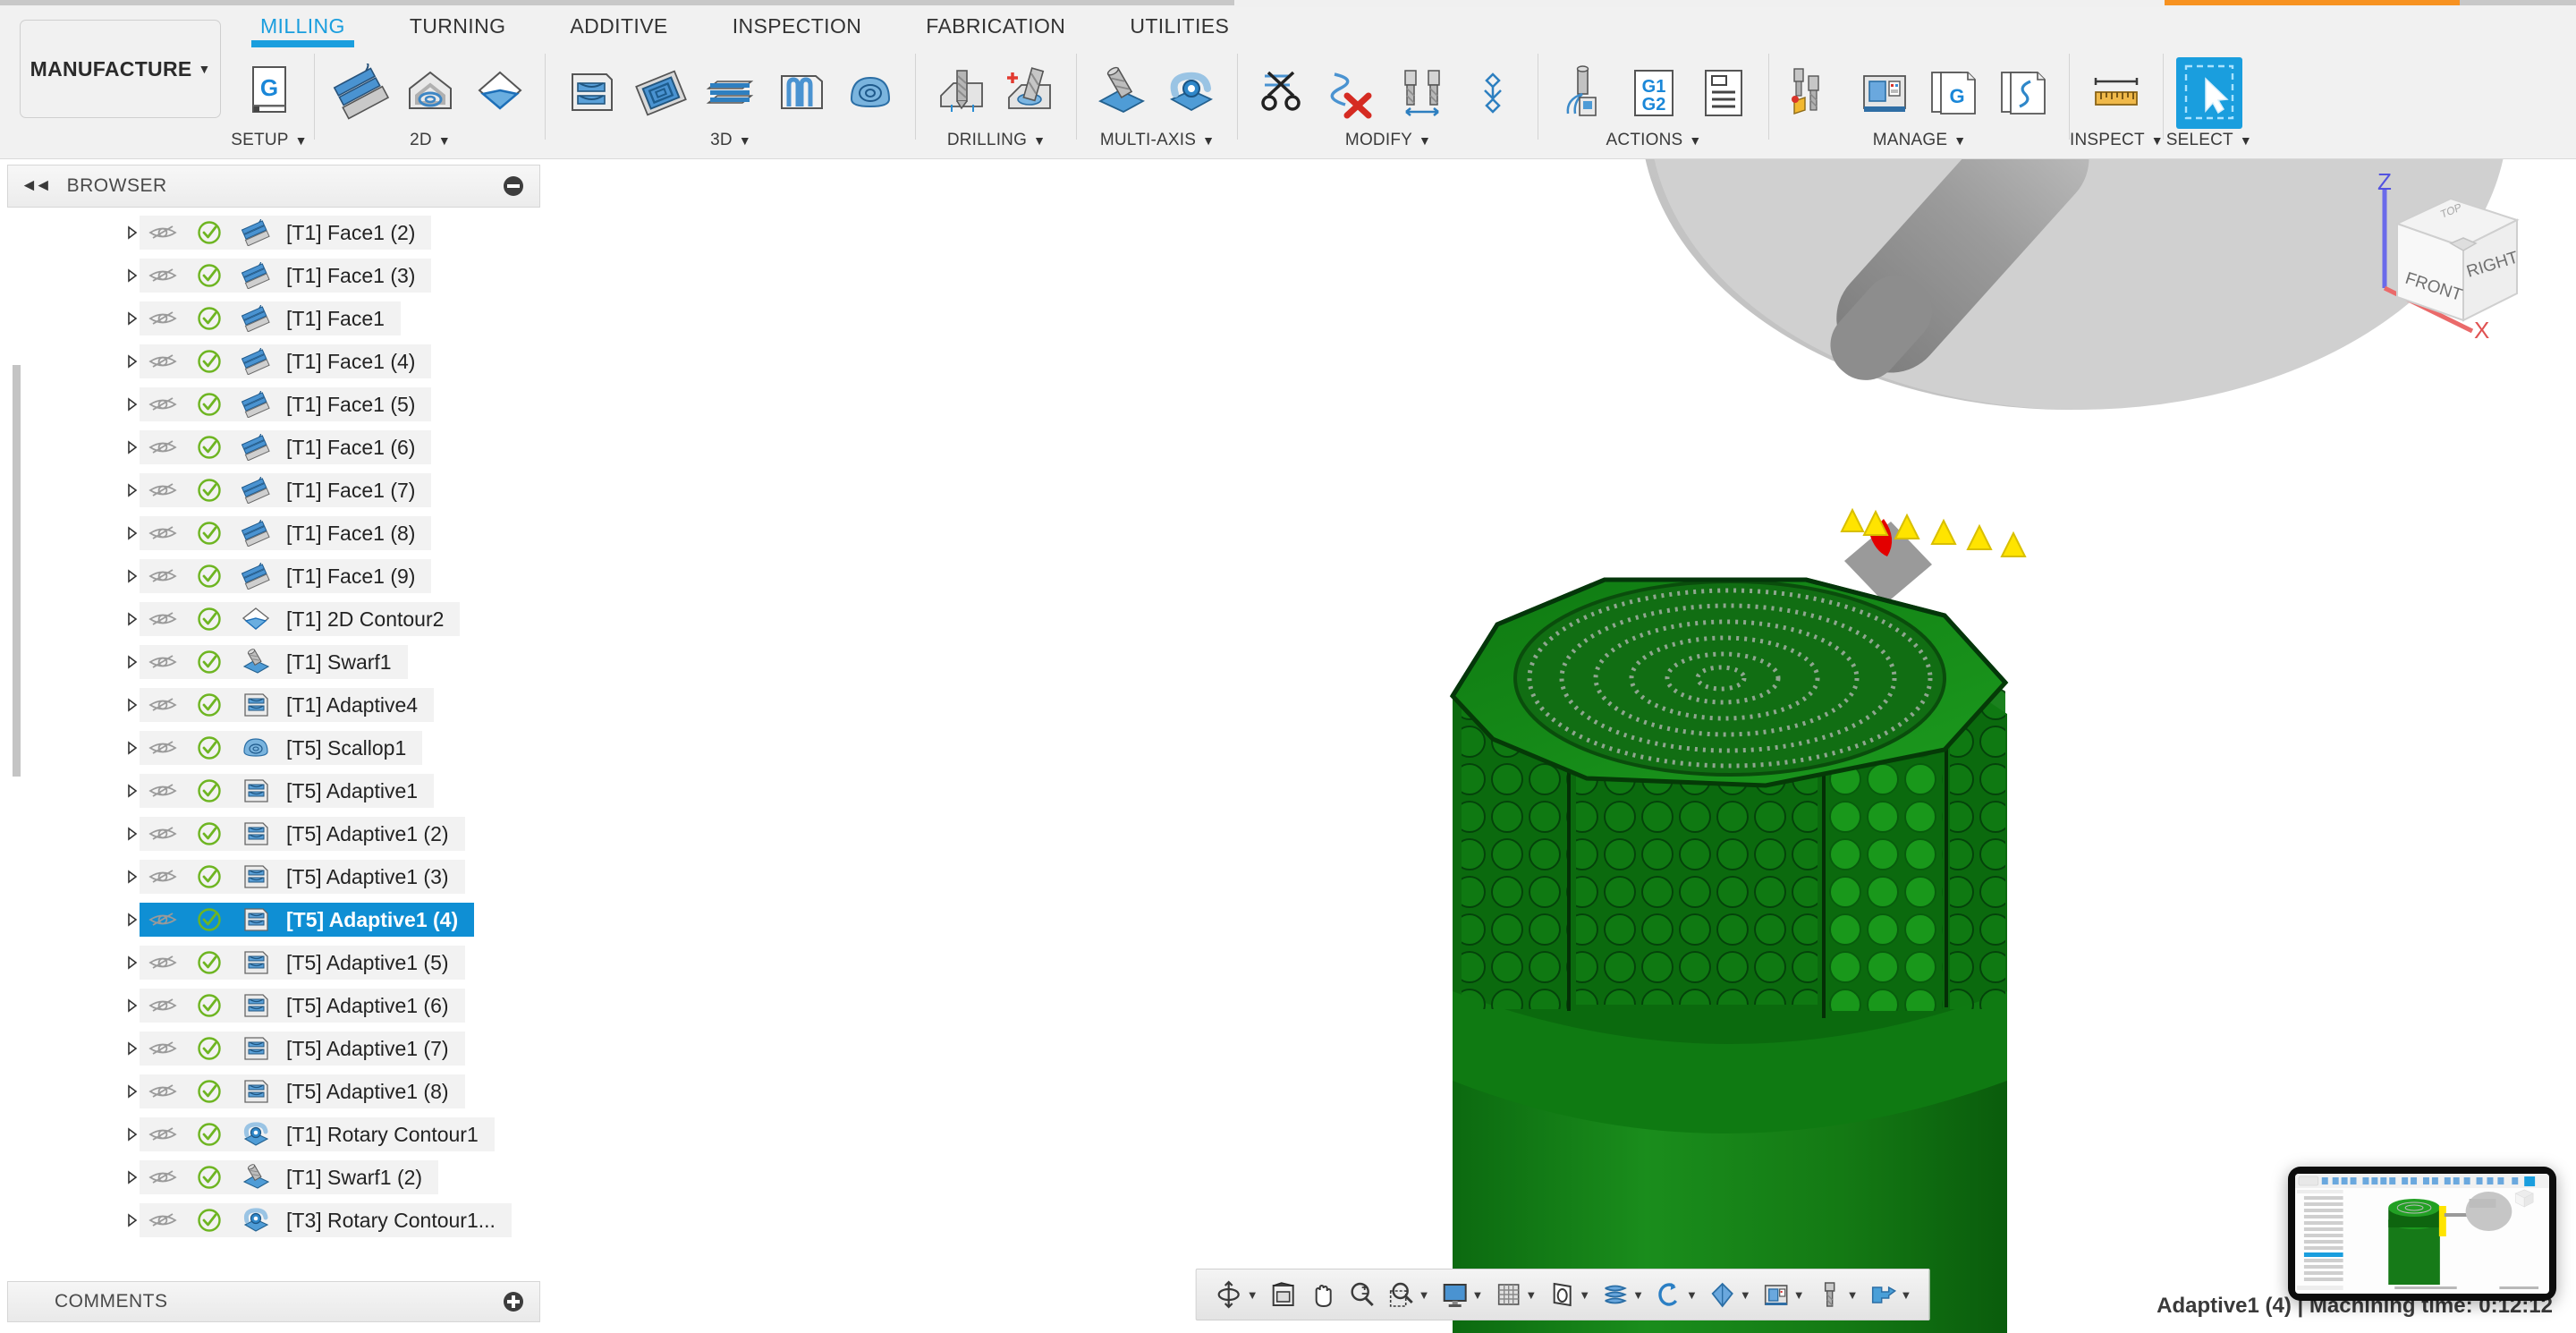  What do you see at coordinates (286, 490) in the screenshot?
I see `tree-row-body: [T1] Face1 (7)` at bounding box center [286, 490].